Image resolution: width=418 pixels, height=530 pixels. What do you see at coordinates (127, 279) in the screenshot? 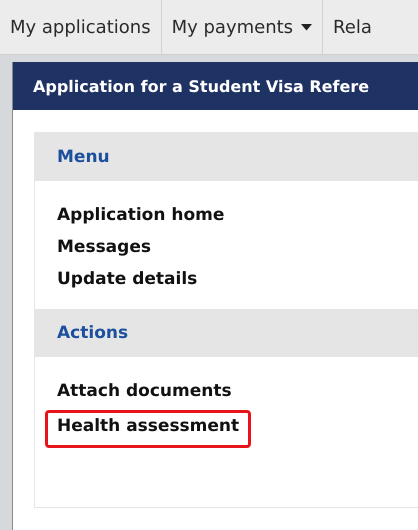
I see `menu-link: Update details` at bounding box center [127, 279].